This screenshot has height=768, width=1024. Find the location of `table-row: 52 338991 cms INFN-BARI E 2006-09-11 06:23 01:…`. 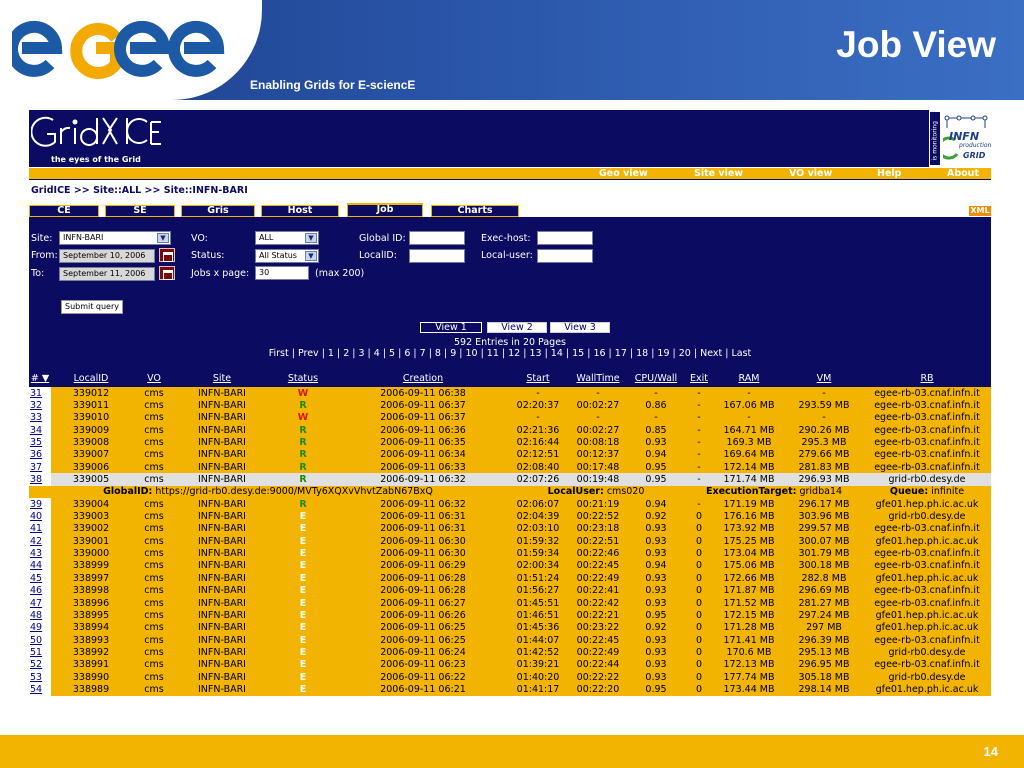

table-row: 52 338991 cms INFN-BARI E 2006-09-11 06:23 01:… is located at coordinates (510, 664).